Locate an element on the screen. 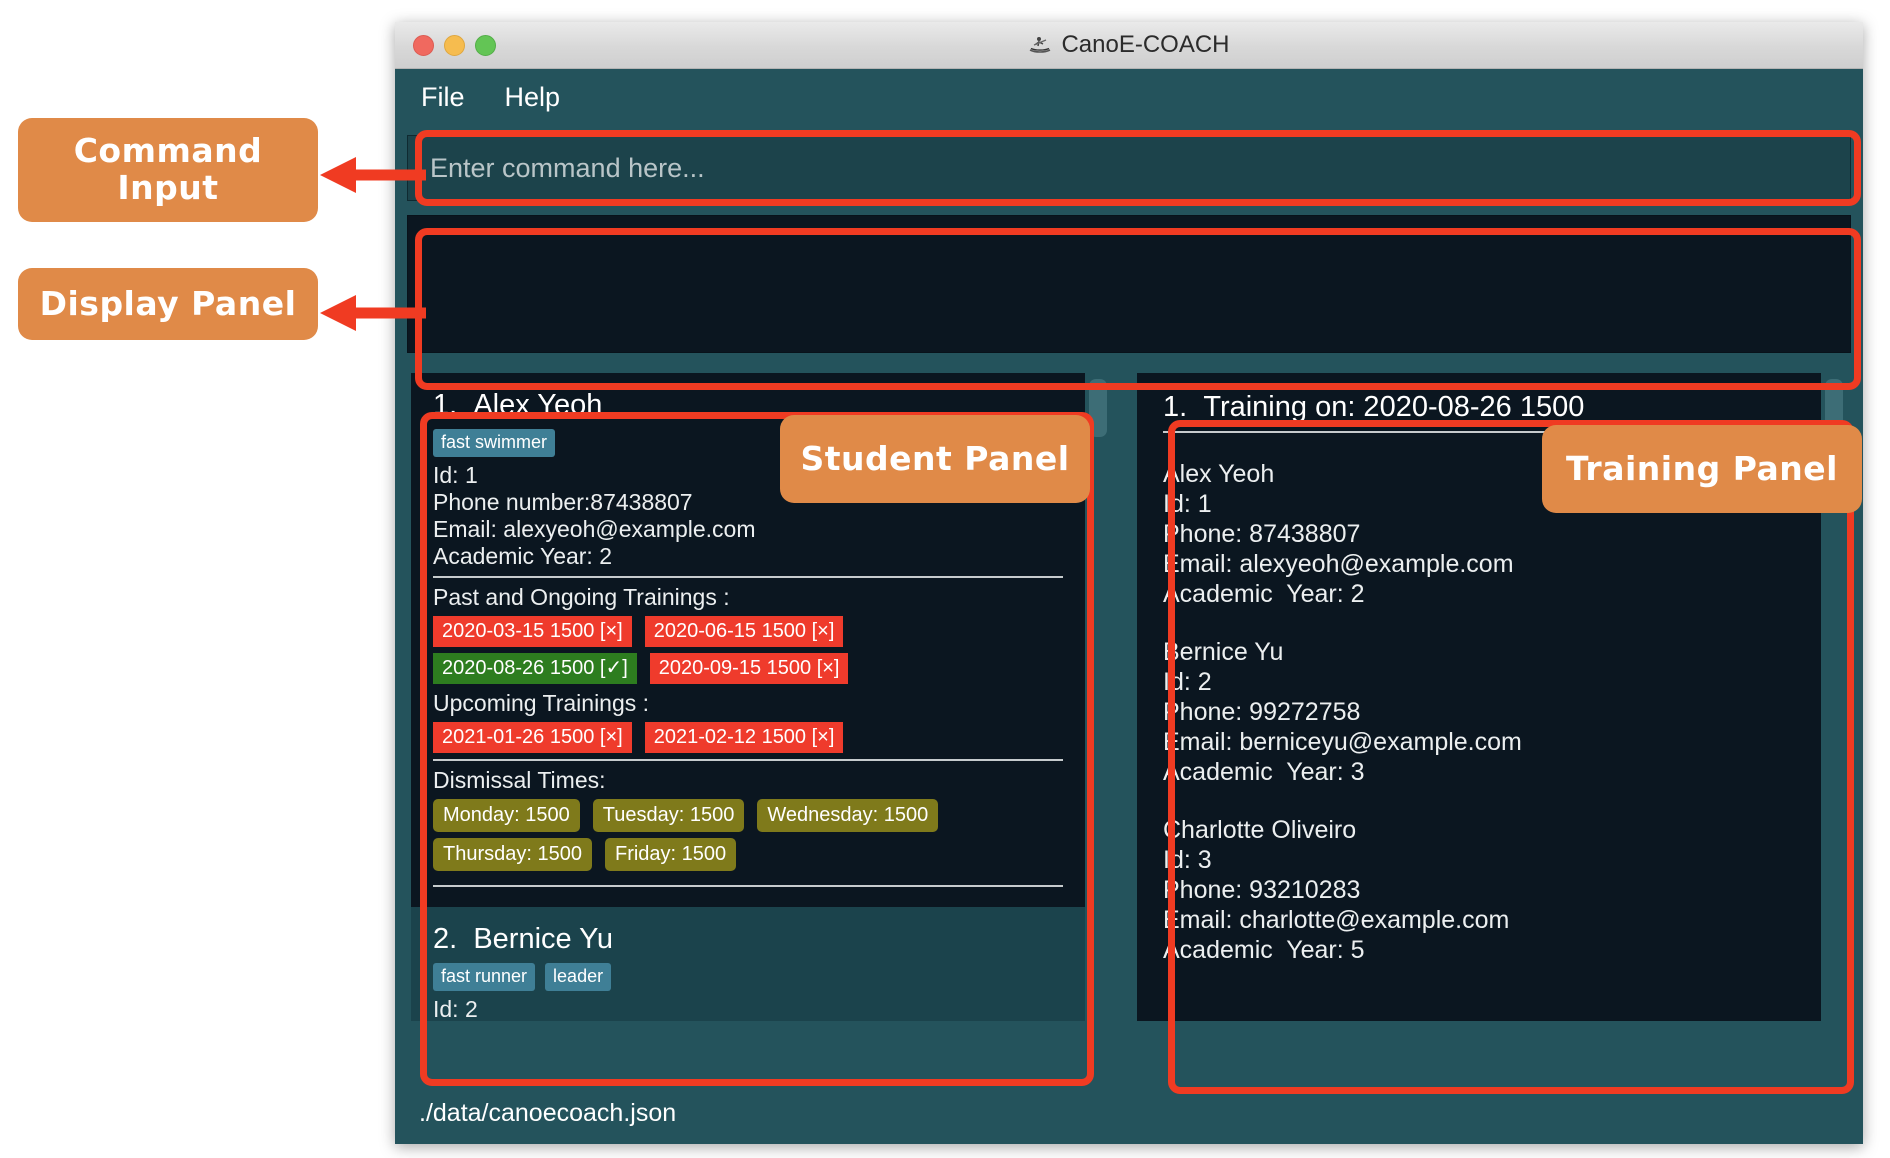  annotation-label-display-panel: Display Panel is located at coordinates (168, 304).